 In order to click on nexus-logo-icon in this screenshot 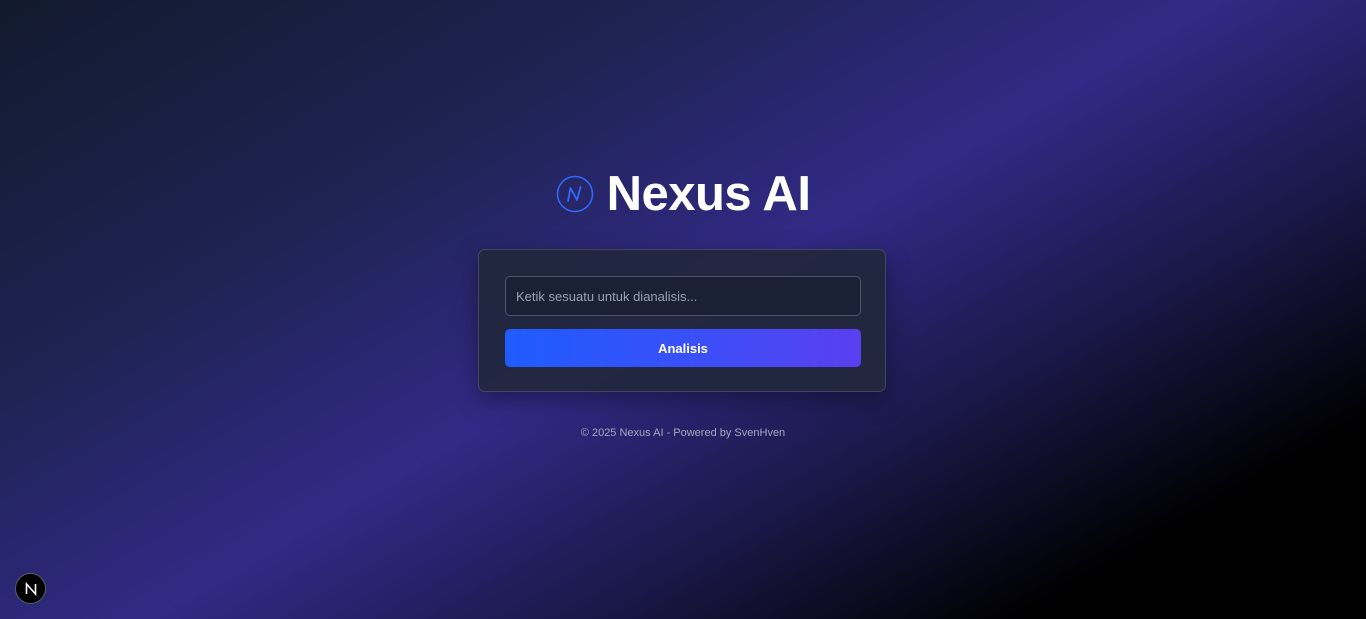, I will do `click(575, 194)`.